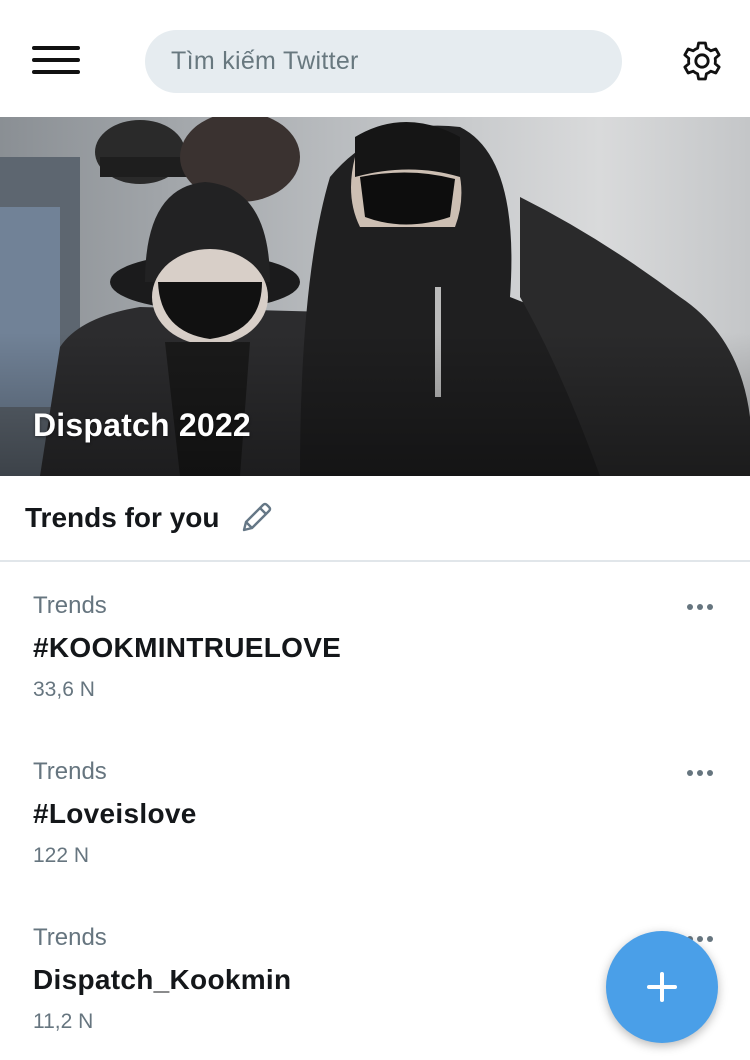 The height and width of the screenshot is (1060, 750). What do you see at coordinates (122, 517) in the screenshot?
I see `trends-title: Trends for you` at bounding box center [122, 517].